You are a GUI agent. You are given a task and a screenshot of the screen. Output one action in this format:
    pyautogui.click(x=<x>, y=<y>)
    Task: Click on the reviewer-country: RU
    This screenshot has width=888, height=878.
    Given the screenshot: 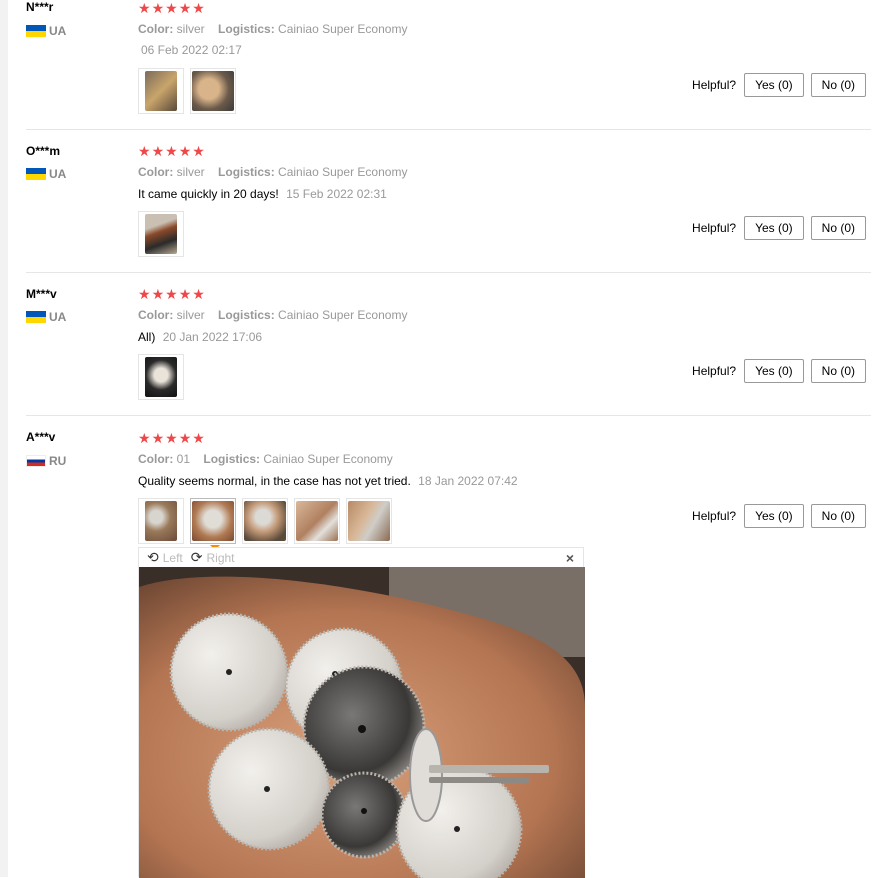 What is the action you would take?
    pyautogui.click(x=46, y=461)
    